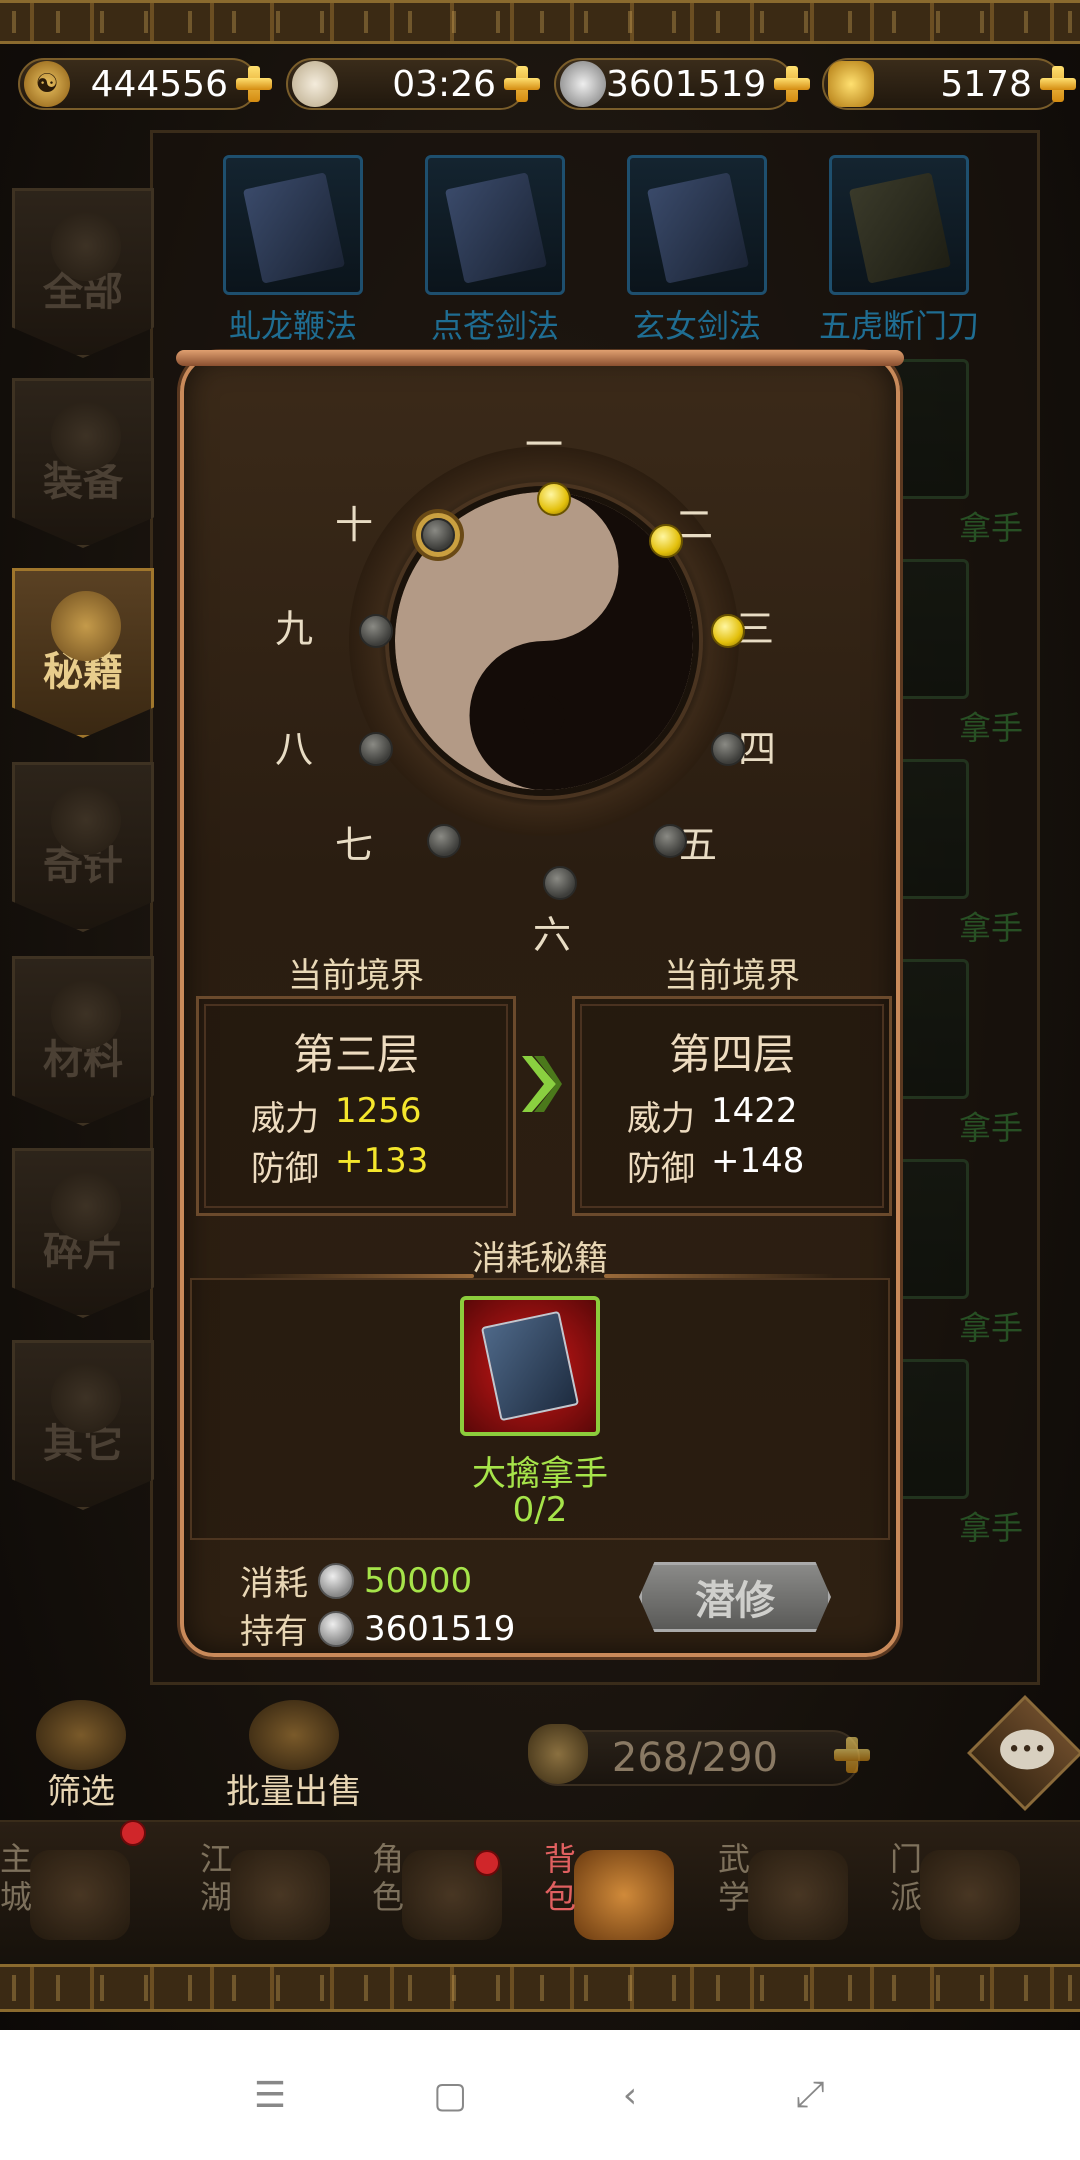 The width and height of the screenshot is (1080, 2160). Describe the element at coordinates (731, 1054) in the screenshot. I see `next-level-title: 第四层` at that location.